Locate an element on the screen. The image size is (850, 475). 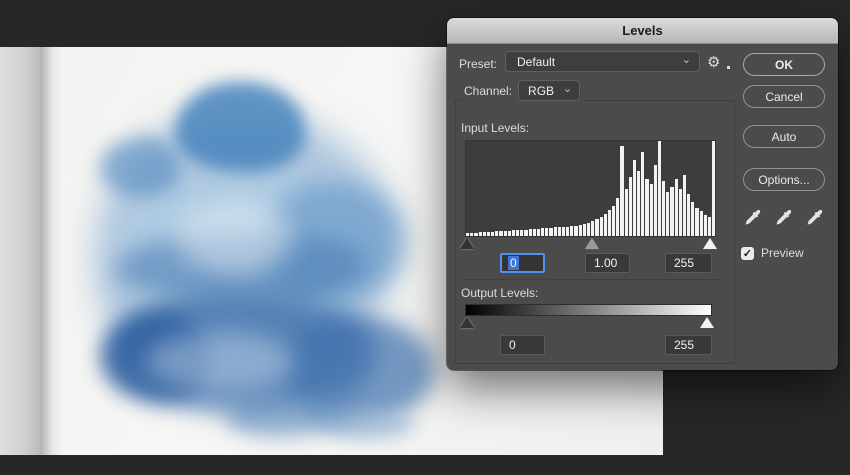
auto-button: Auto is located at coordinates (784, 136).